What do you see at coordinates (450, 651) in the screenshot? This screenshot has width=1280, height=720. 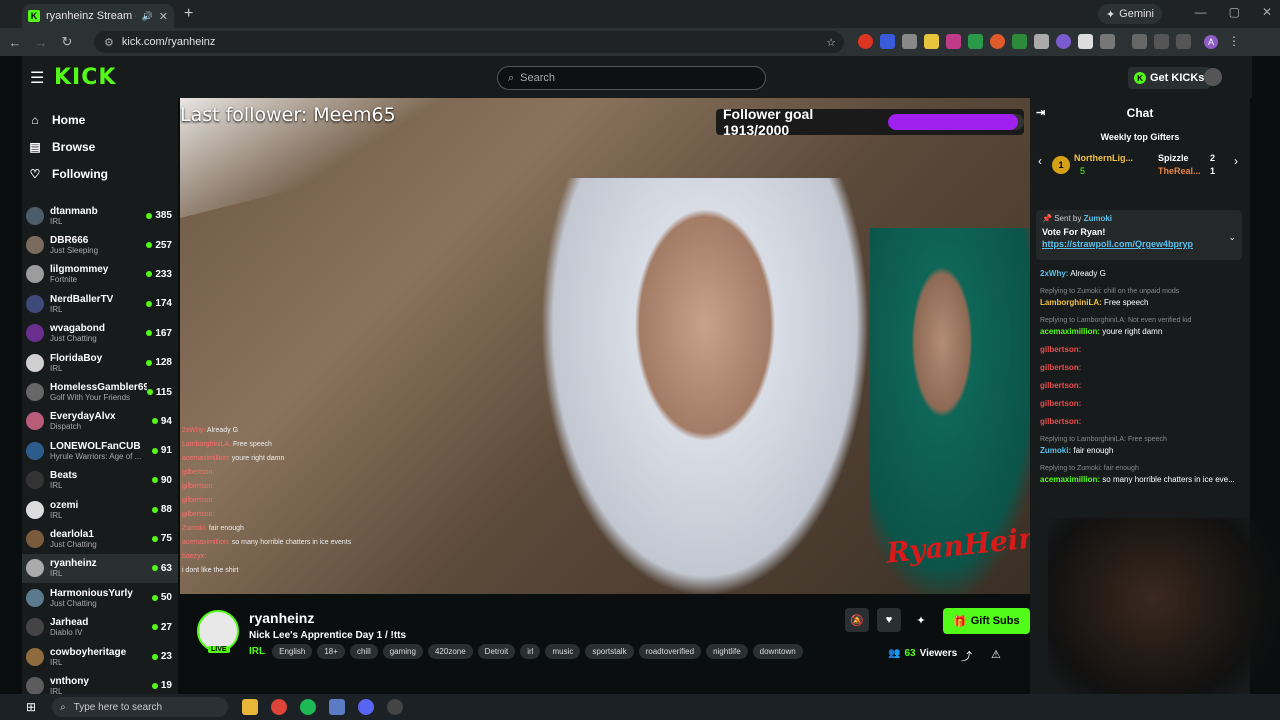 I see `stream-tag: 420zone` at bounding box center [450, 651].